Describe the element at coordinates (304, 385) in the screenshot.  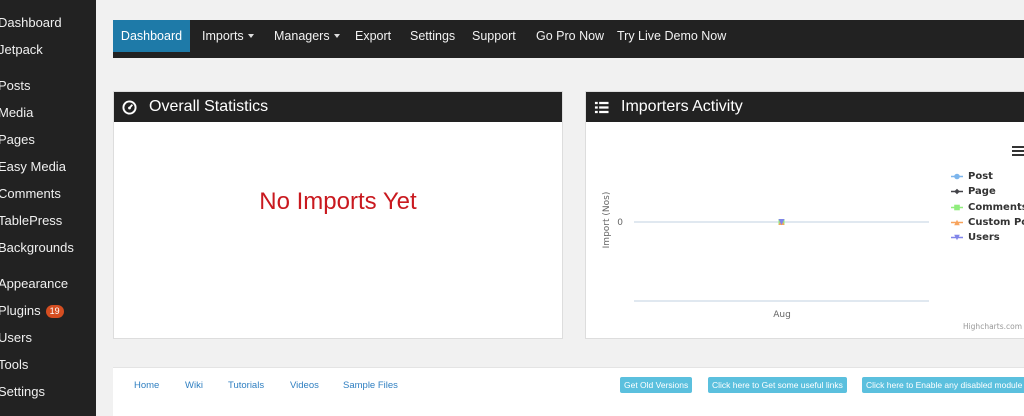
I see `footer-link-videos: Videos` at that location.